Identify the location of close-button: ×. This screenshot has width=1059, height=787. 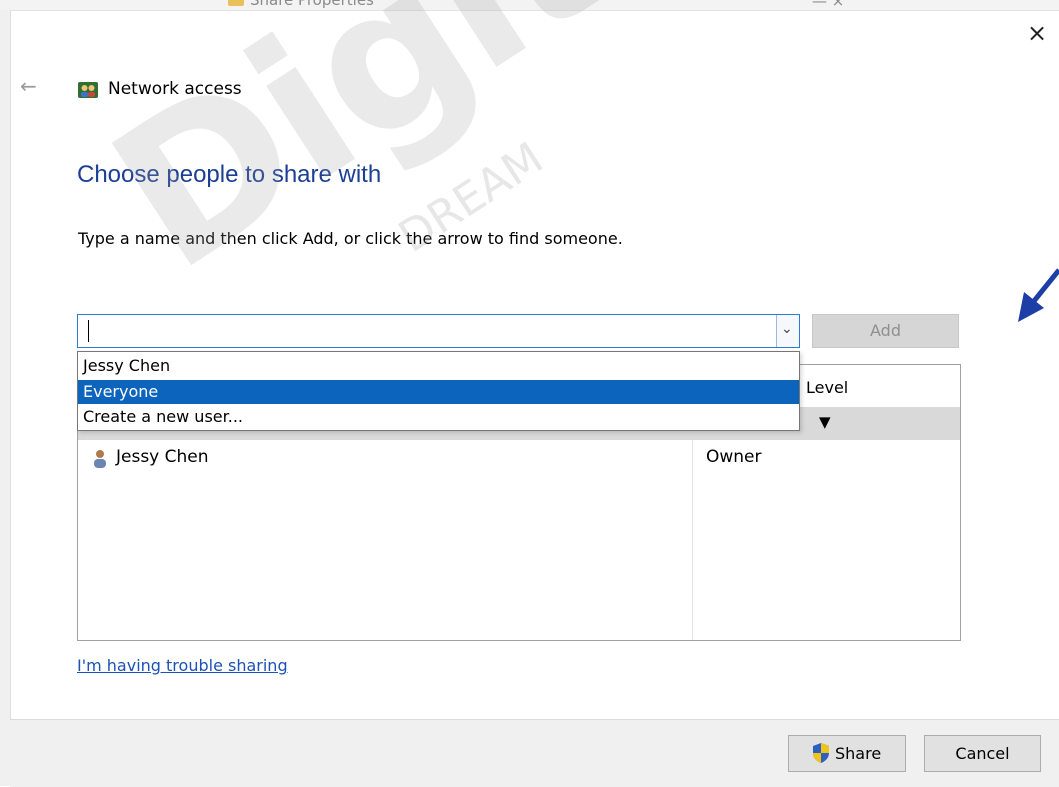
(1037, 33).